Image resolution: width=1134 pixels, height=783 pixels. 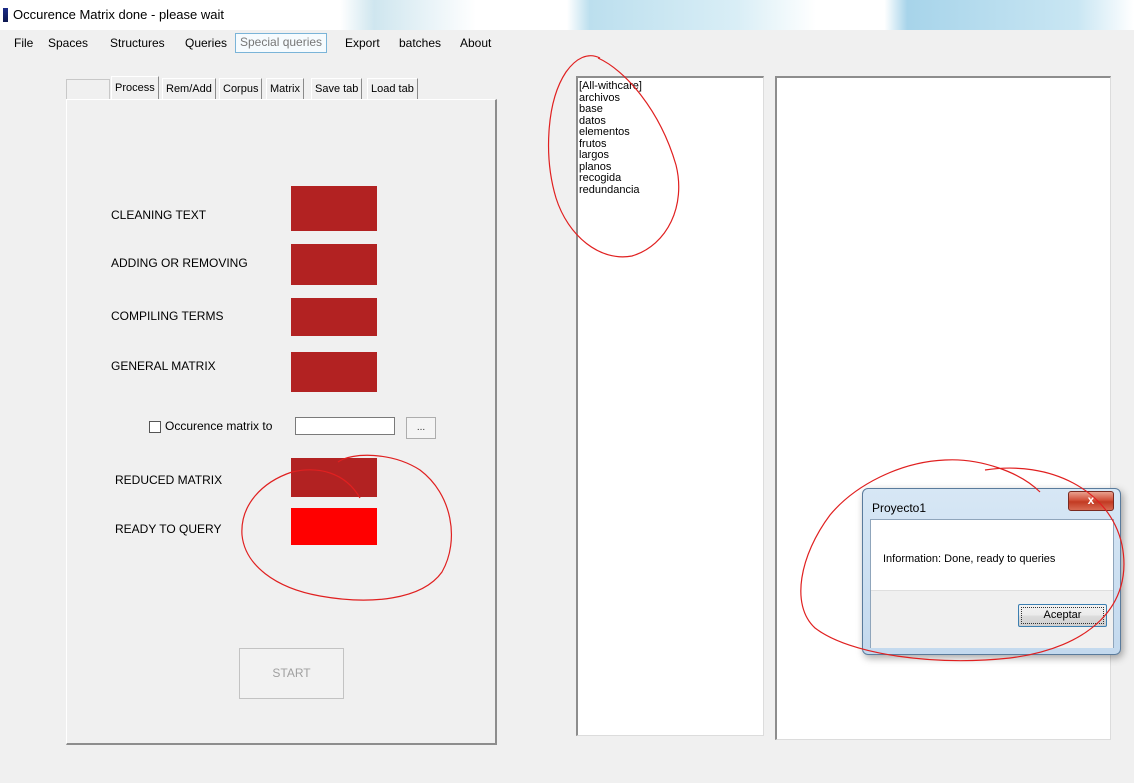 What do you see at coordinates (163, 366) in the screenshot?
I see `step-label-general-matrix: GENERAL MATRIX` at bounding box center [163, 366].